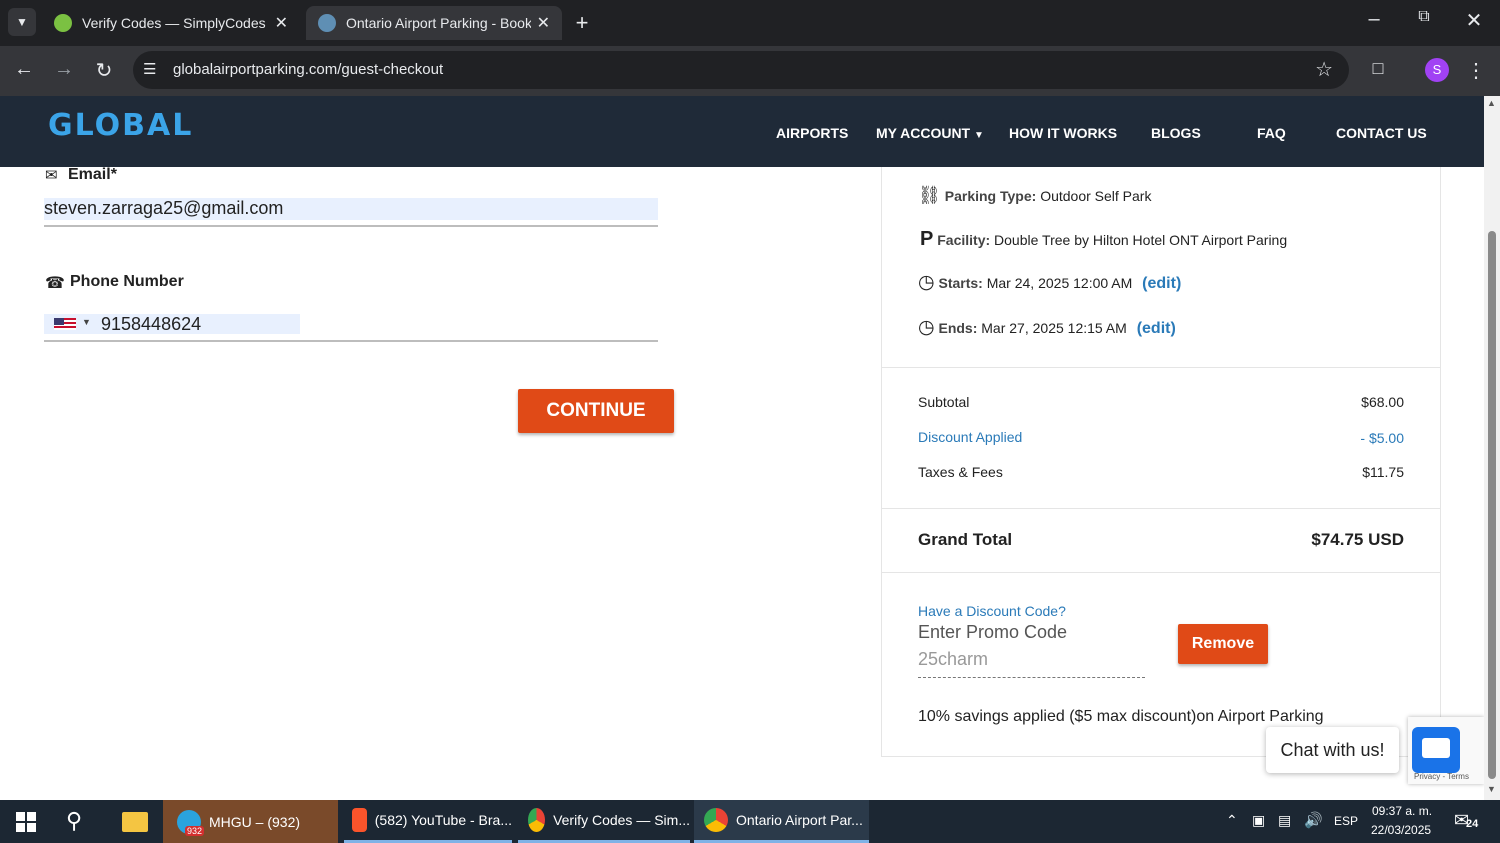 This screenshot has height=843, width=1500. What do you see at coordinates (1374, 19) in the screenshot?
I see `minimize-icon: –` at bounding box center [1374, 19].